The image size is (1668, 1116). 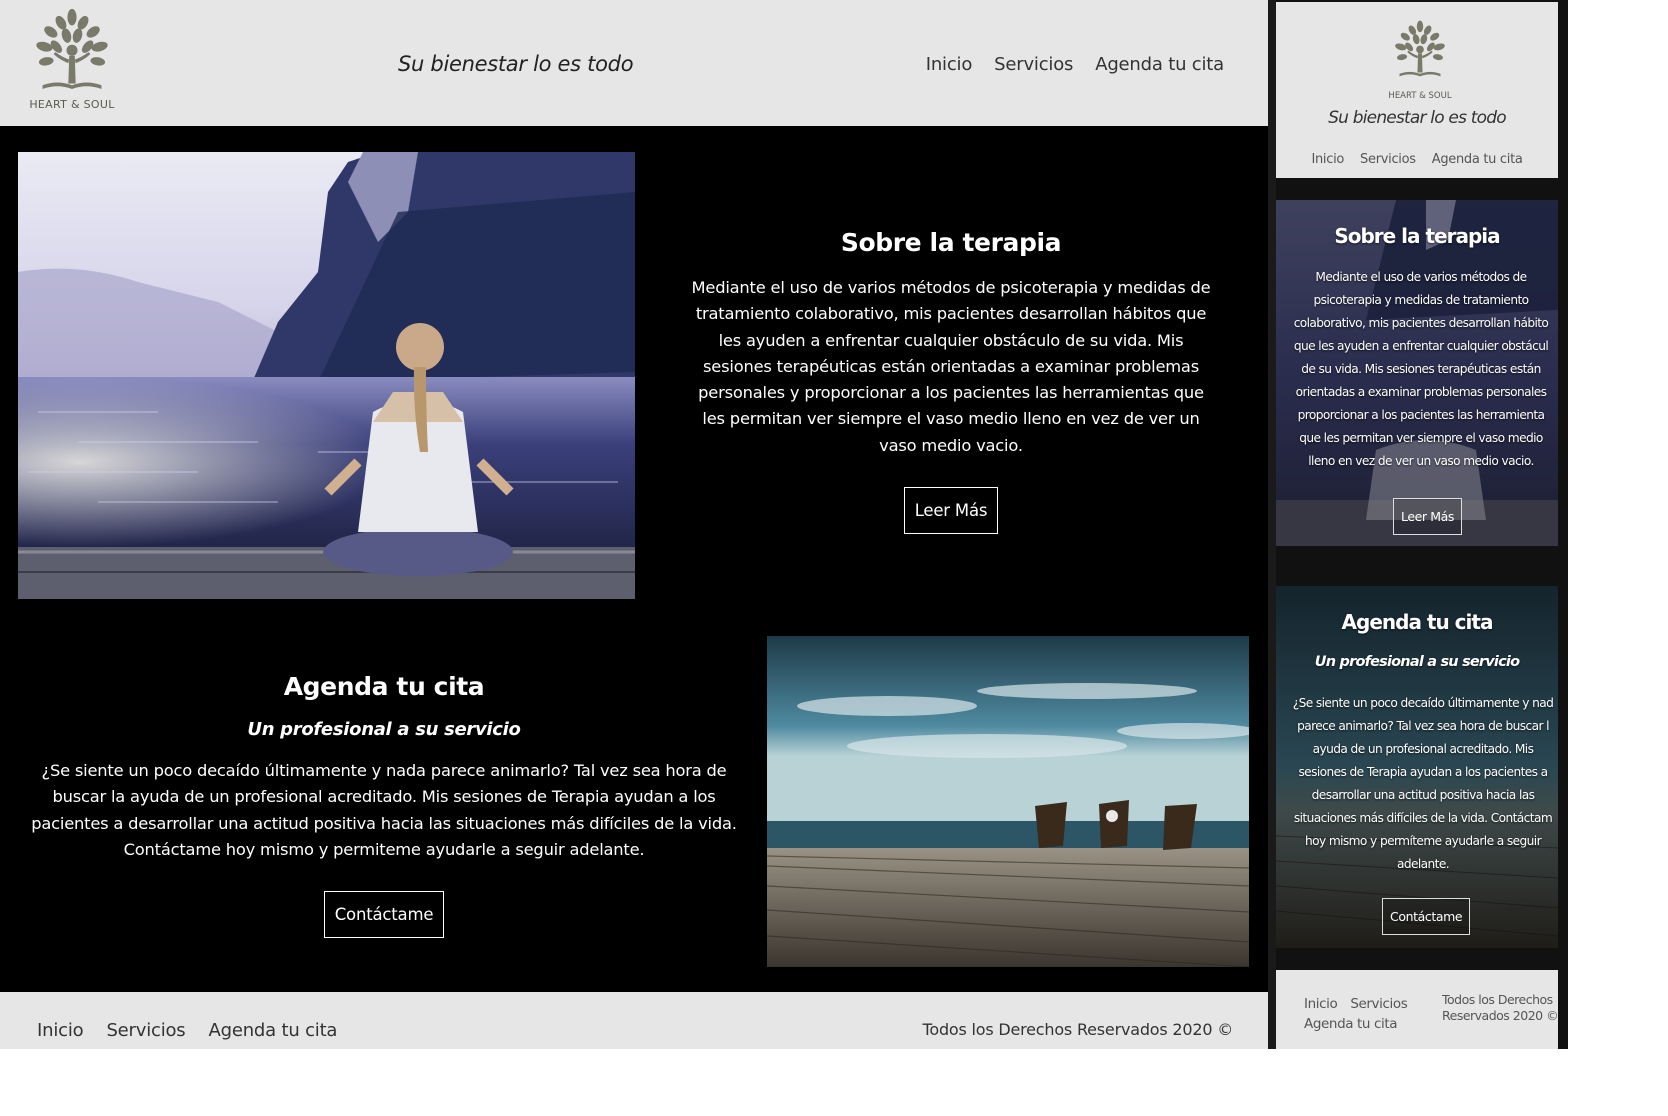 I want to click on nav-link-agenda: Agenda tu cita, so click(x=1159, y=64).